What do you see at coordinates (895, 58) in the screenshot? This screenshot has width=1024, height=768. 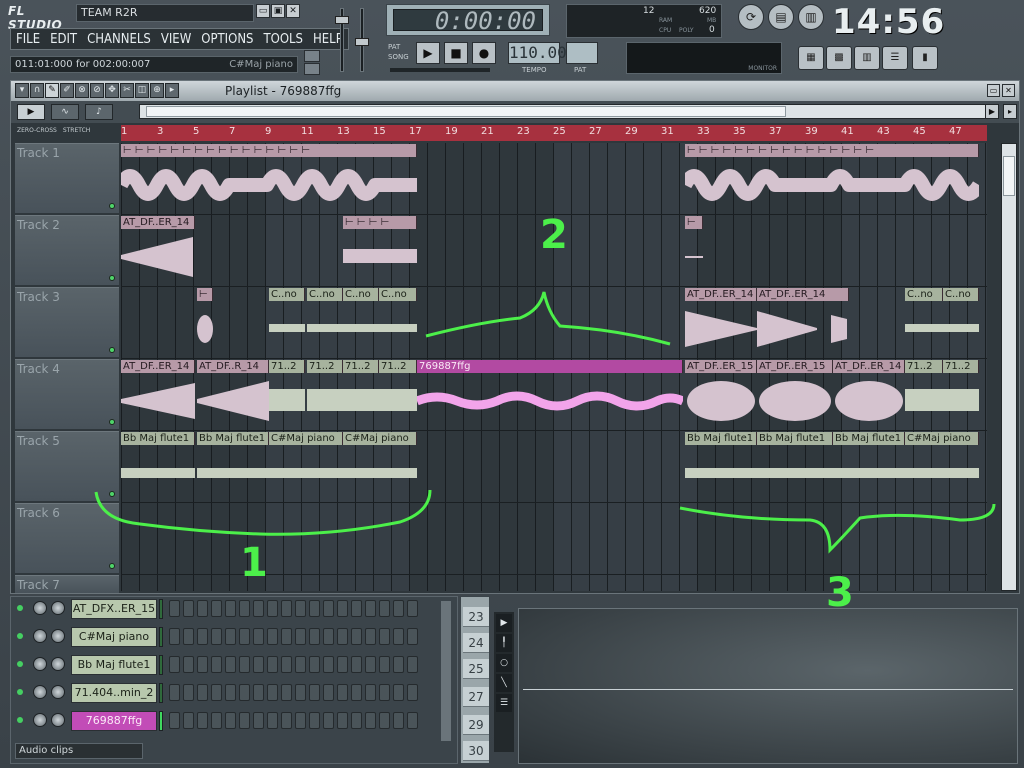 I see `view-browser-button: ☰` at bounding box center [895, 58].